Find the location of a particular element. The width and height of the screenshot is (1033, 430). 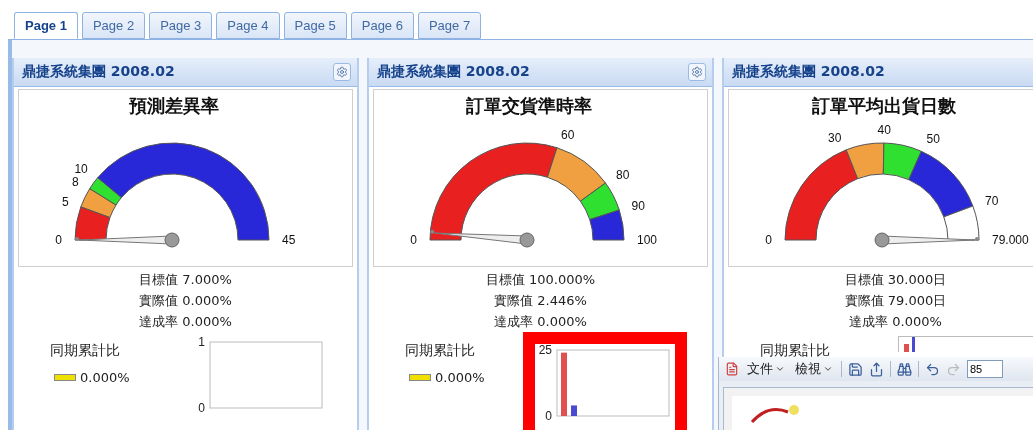

gauge-tick-label: 5 is located at coordinates (65, 202).